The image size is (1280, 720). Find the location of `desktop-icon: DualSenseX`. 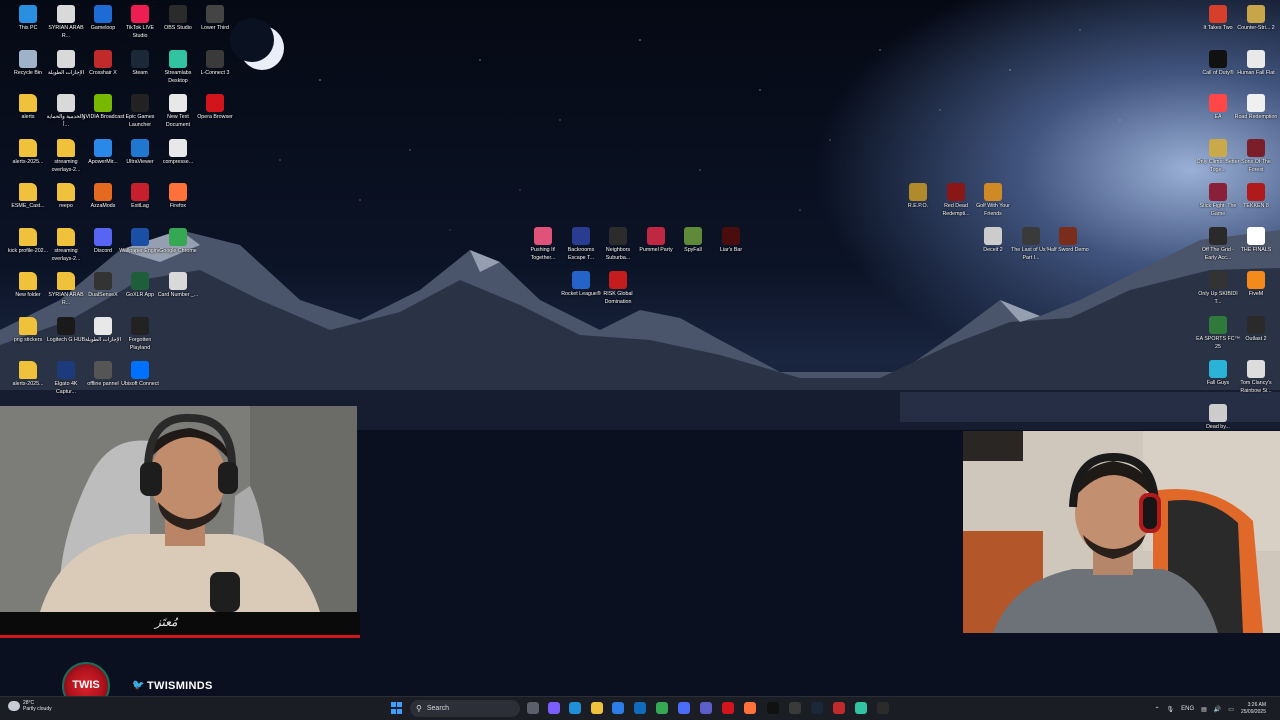

desktop-icon: DualSenseX is located at coordinates (103, 286).